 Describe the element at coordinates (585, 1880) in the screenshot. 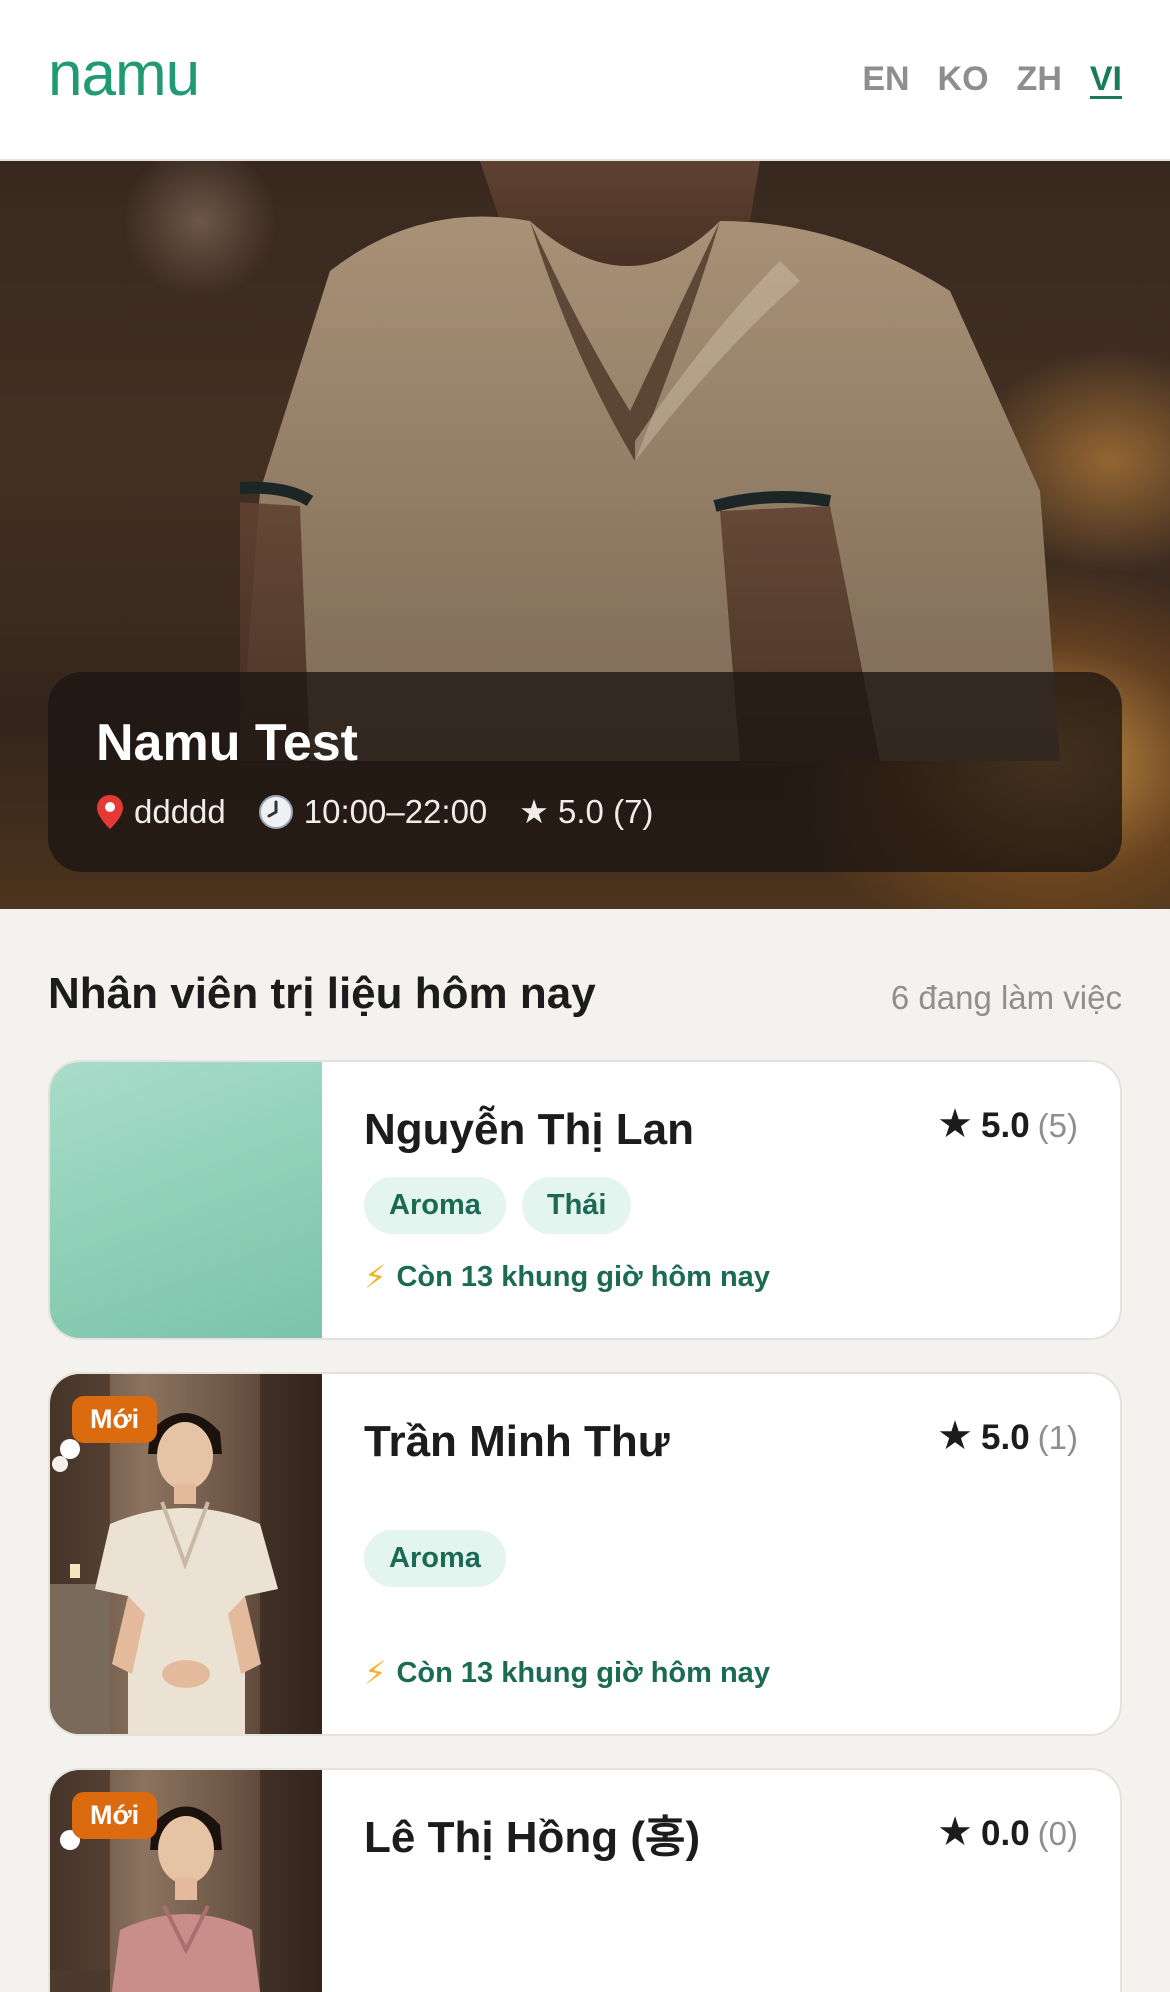

I see `therapist-card: Mới Lê Thị Hồng (홍) ★ 0.0 (0)` at that location.